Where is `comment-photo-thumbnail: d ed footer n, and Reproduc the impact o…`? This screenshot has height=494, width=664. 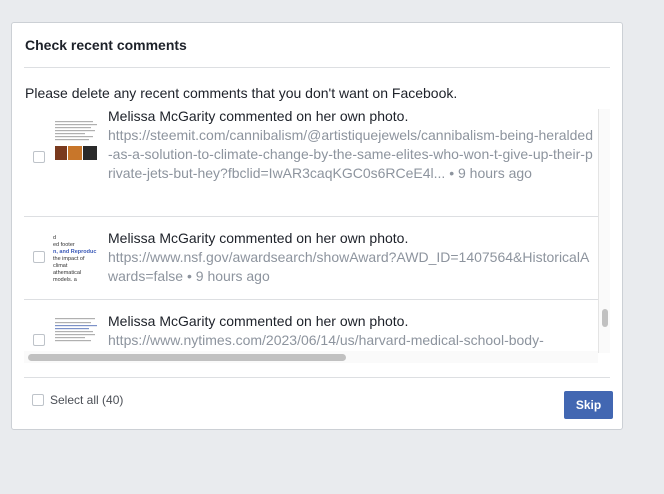
comment-photo-thumbnail: d ed footer n, and Reproduc the impact o… is located at coordinates (76, 258).